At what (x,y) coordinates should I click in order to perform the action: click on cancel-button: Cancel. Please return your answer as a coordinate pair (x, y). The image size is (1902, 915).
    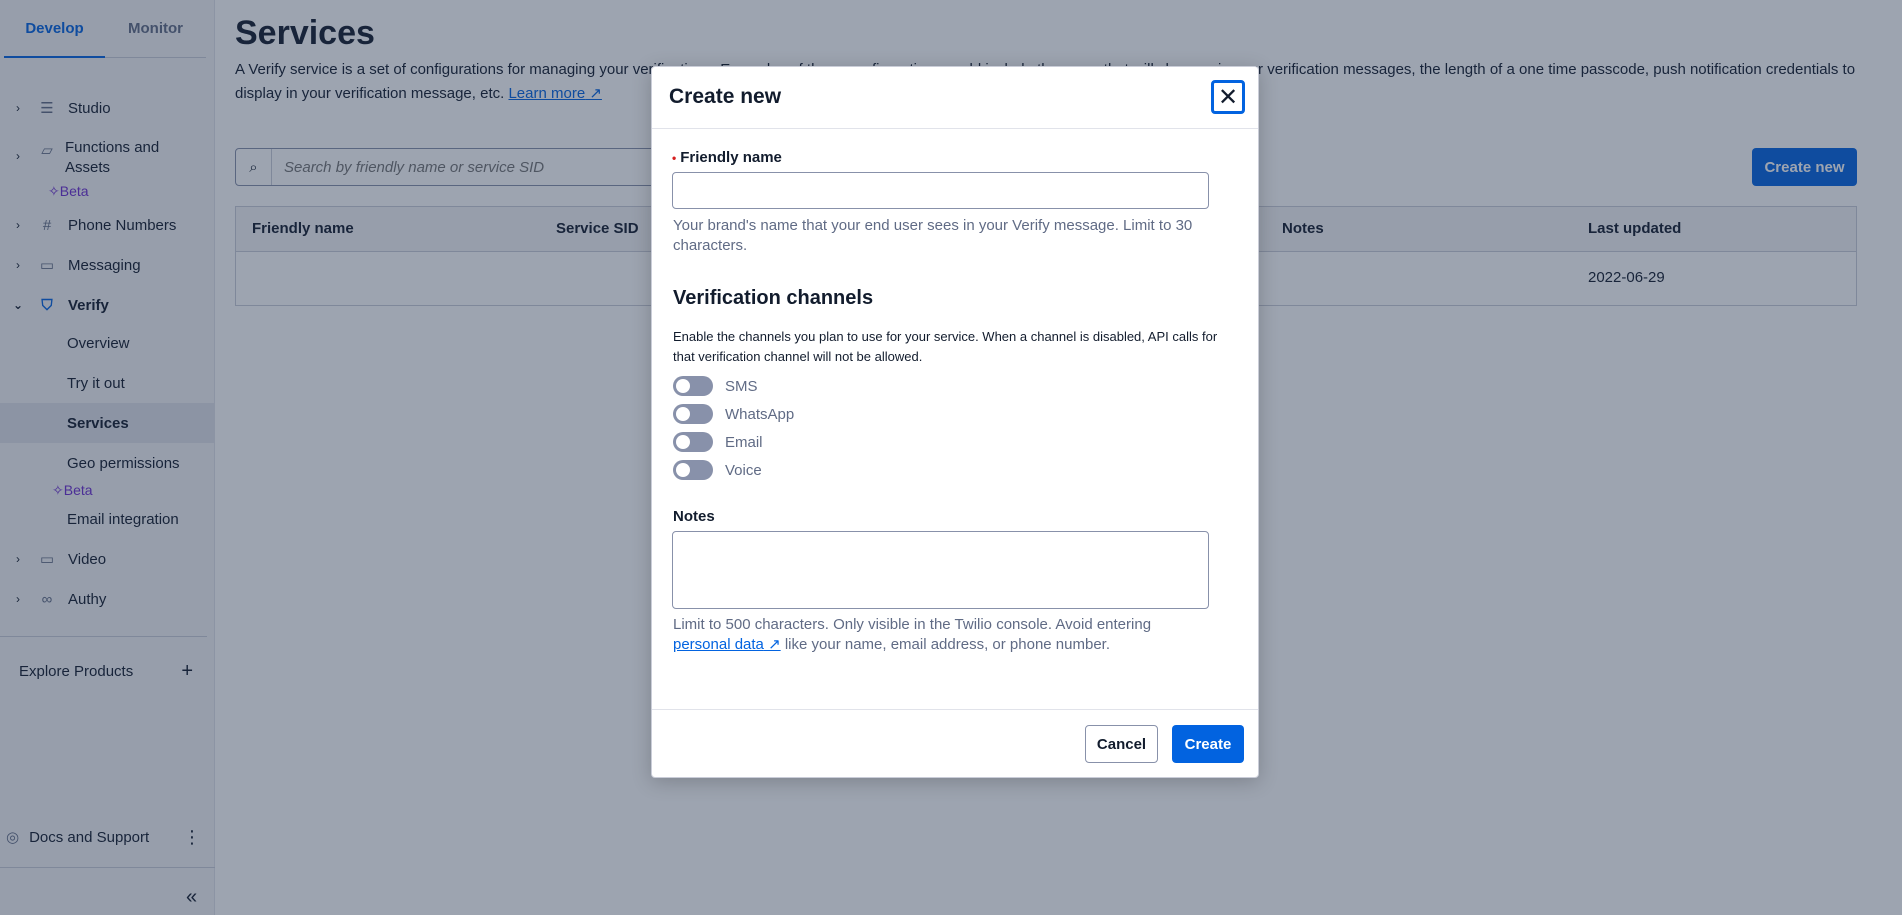
    Looking at the image, I should click on (1121, 744).